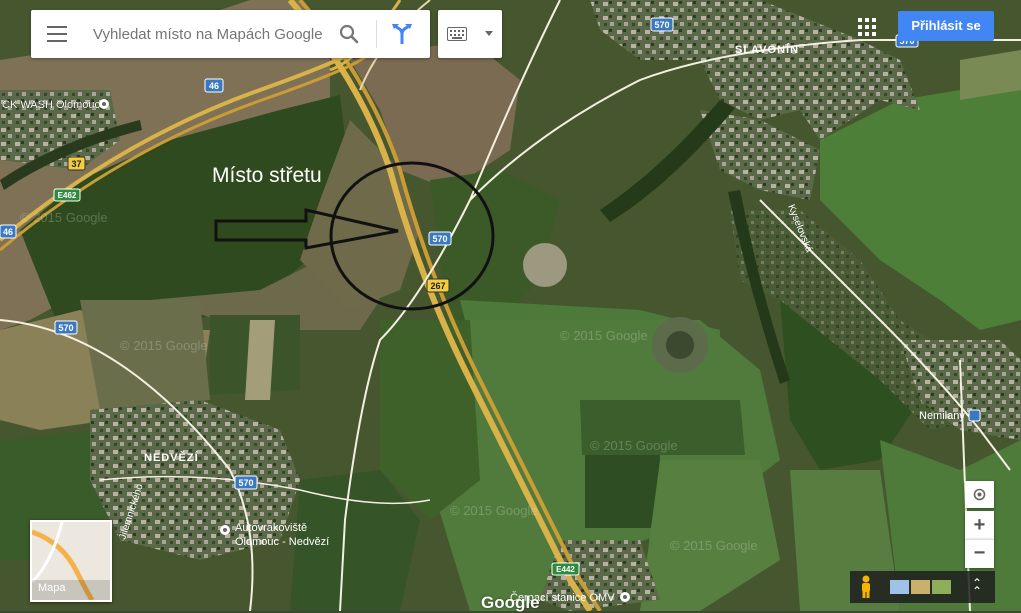 This screenshot has height=613, width=1021. I want to click on road-shield: 267, so click(438, 285).